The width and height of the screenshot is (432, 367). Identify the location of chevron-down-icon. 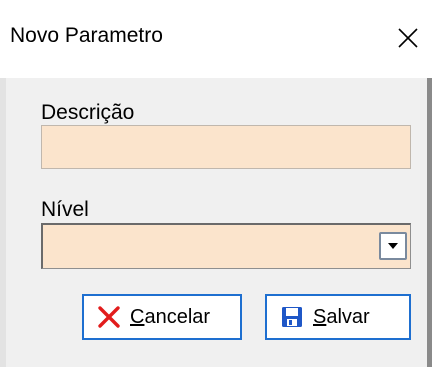
(393, 246).